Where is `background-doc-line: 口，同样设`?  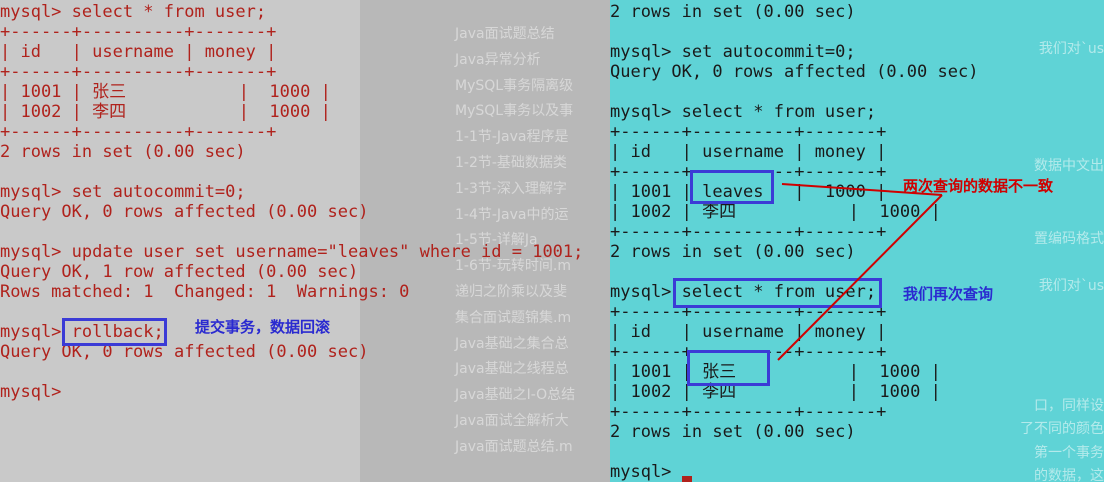 background-doc-line: 口，同样设 is located at coordinates (1069, 406).